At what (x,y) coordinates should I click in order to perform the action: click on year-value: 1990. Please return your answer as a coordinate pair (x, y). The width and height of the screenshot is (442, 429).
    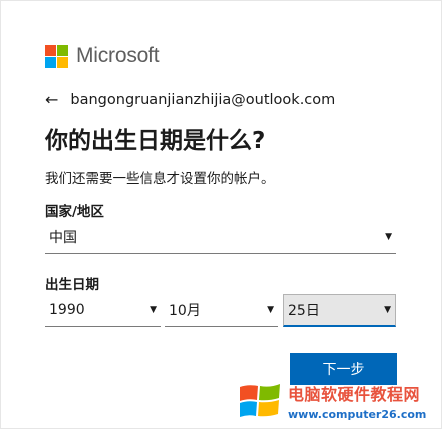
    Looking at the image, I should click on (67, 310).